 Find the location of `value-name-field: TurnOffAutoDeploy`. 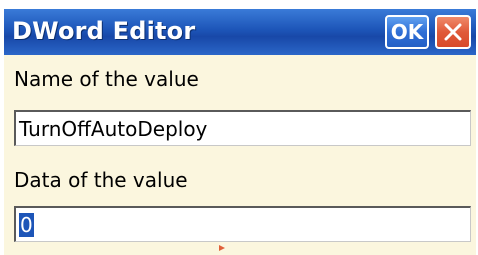

value-name-field: TurnOffAutoDeploy is located at coordinates (242, 128).